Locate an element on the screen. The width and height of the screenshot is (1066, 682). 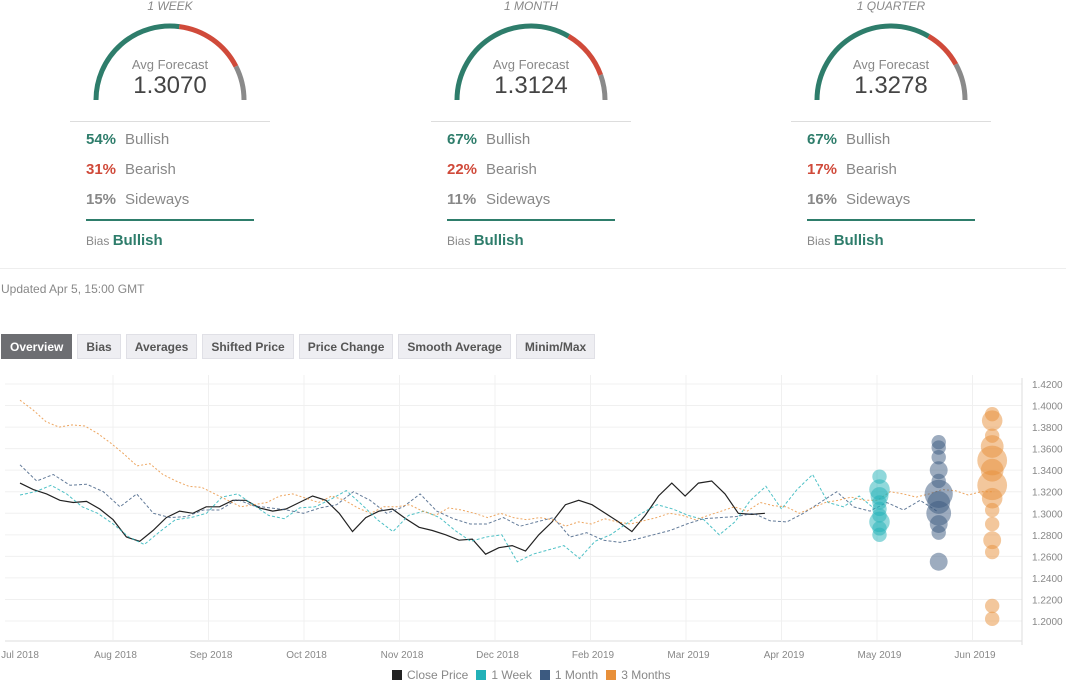
bullish-row: 54% Bullish is located at coordinates (127, 139).